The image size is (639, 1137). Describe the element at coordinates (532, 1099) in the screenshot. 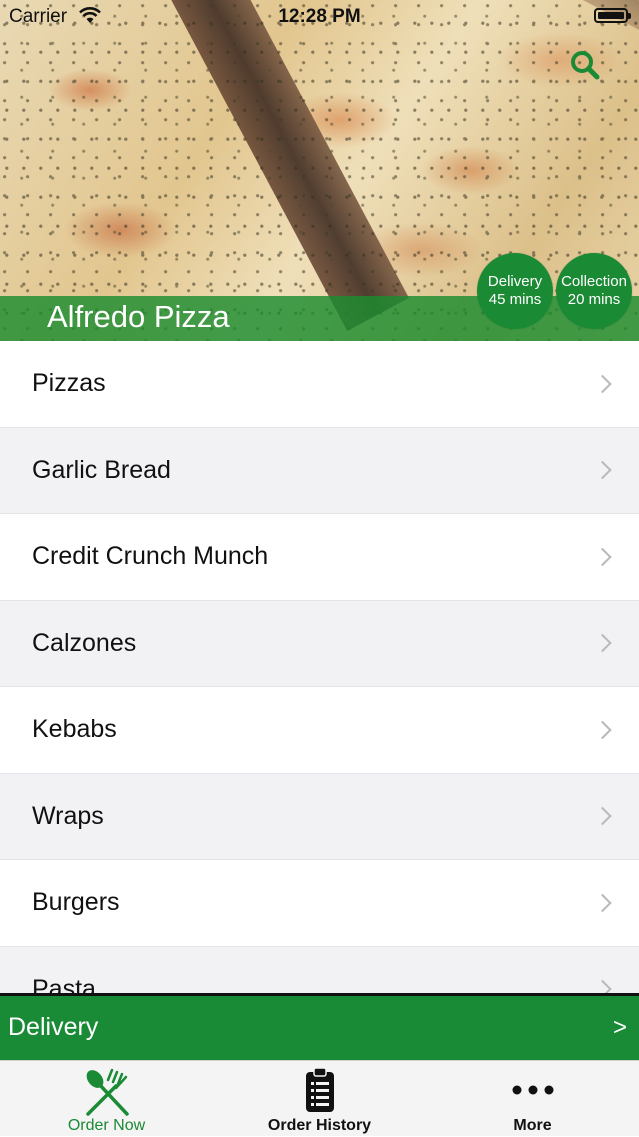

I see `tab-more: More` at that location.